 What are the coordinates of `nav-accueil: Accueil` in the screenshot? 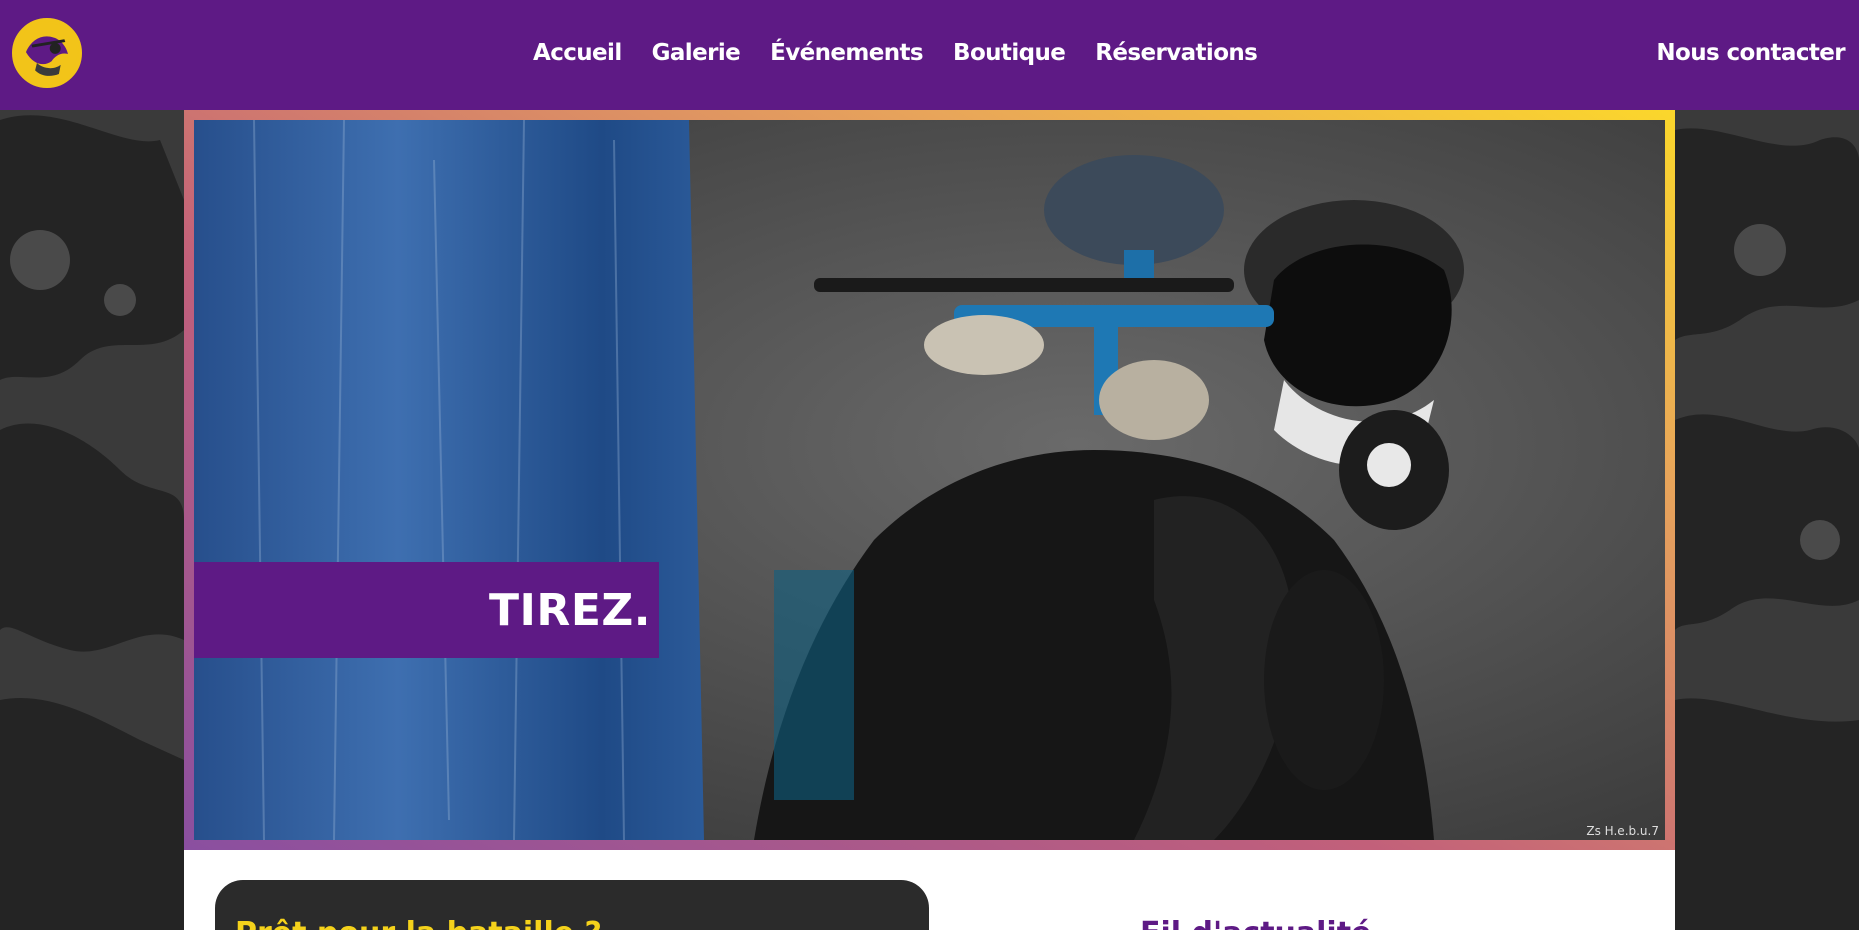 It's located at (577, 53).